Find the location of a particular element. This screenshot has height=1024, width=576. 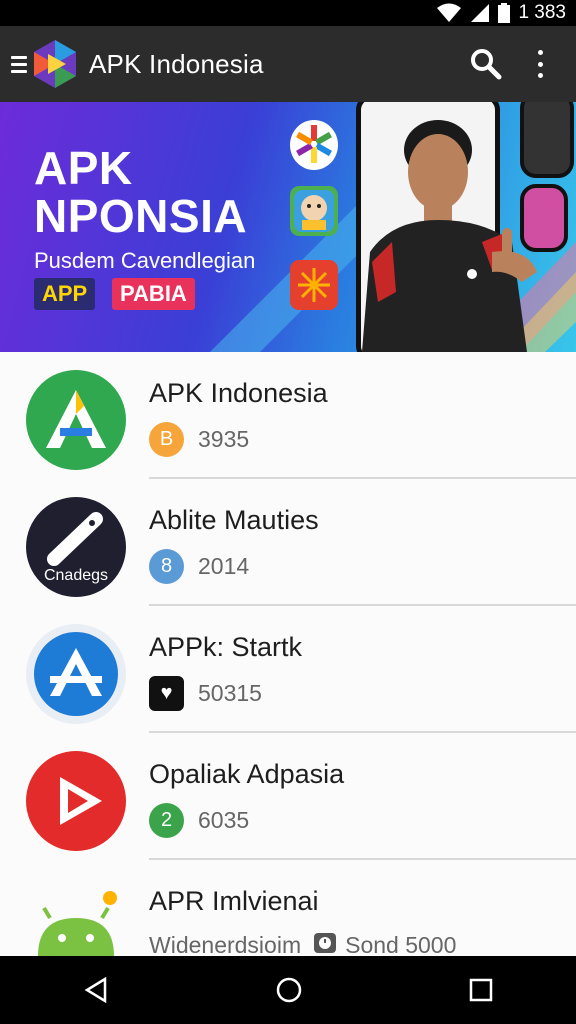

app-meta: 8 2014 is located at coordinates (199, 566).